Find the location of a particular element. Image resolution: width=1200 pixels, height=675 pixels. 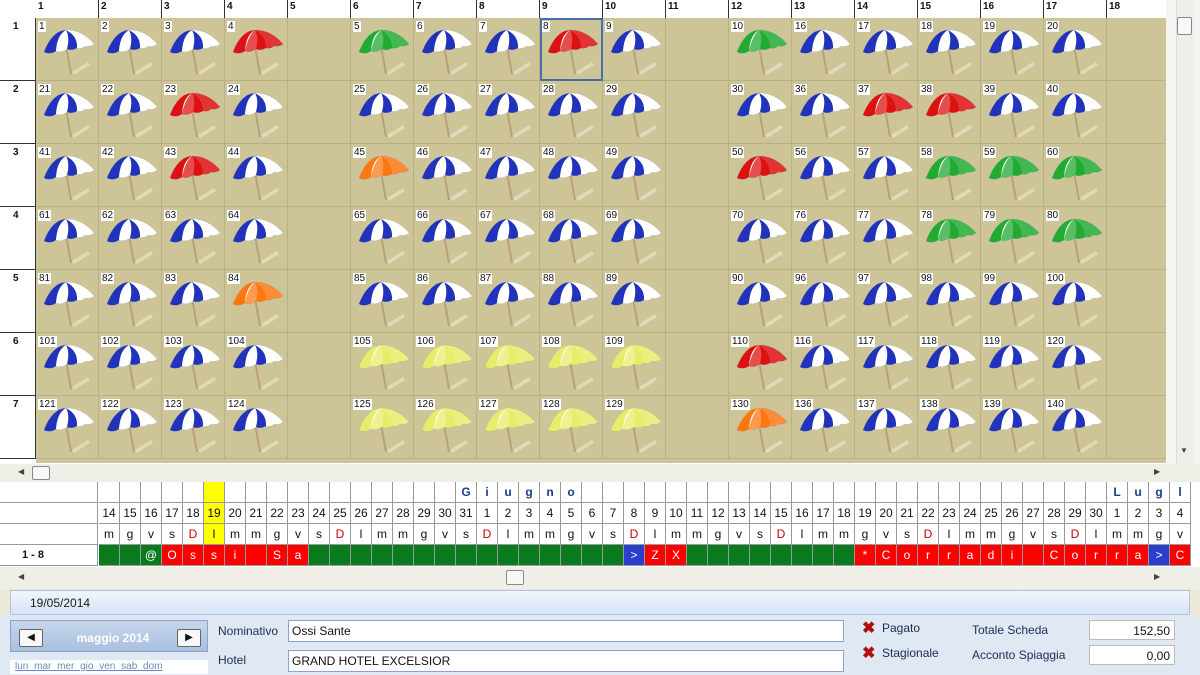

calendar-day-cell: 7 is located at coordinates (613, 513).